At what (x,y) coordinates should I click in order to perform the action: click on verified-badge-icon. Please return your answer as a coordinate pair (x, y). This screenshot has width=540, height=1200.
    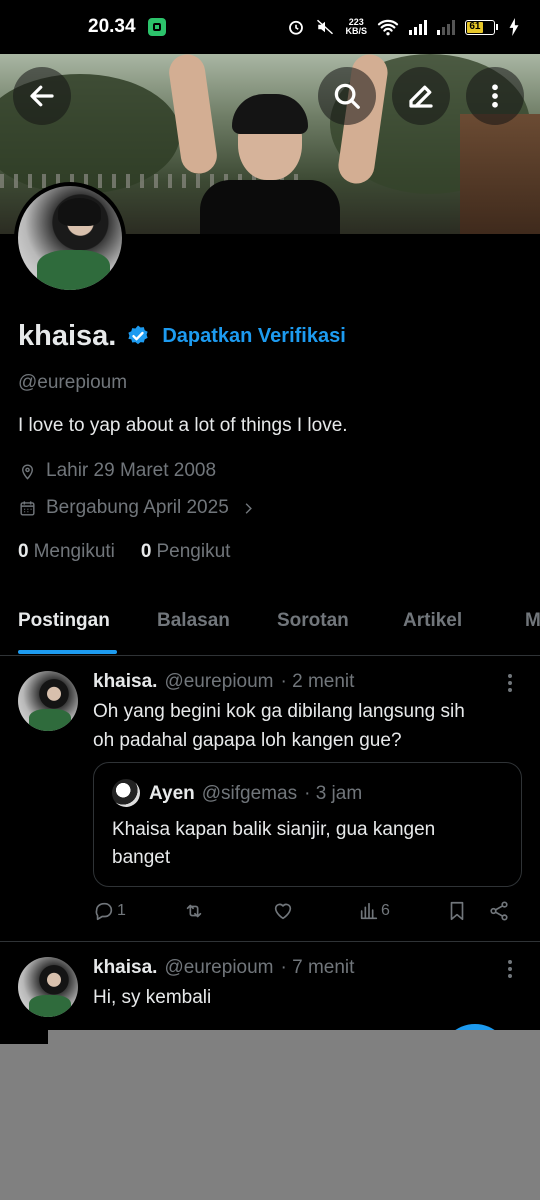
    Looking at the image, I should click on (138, 336).